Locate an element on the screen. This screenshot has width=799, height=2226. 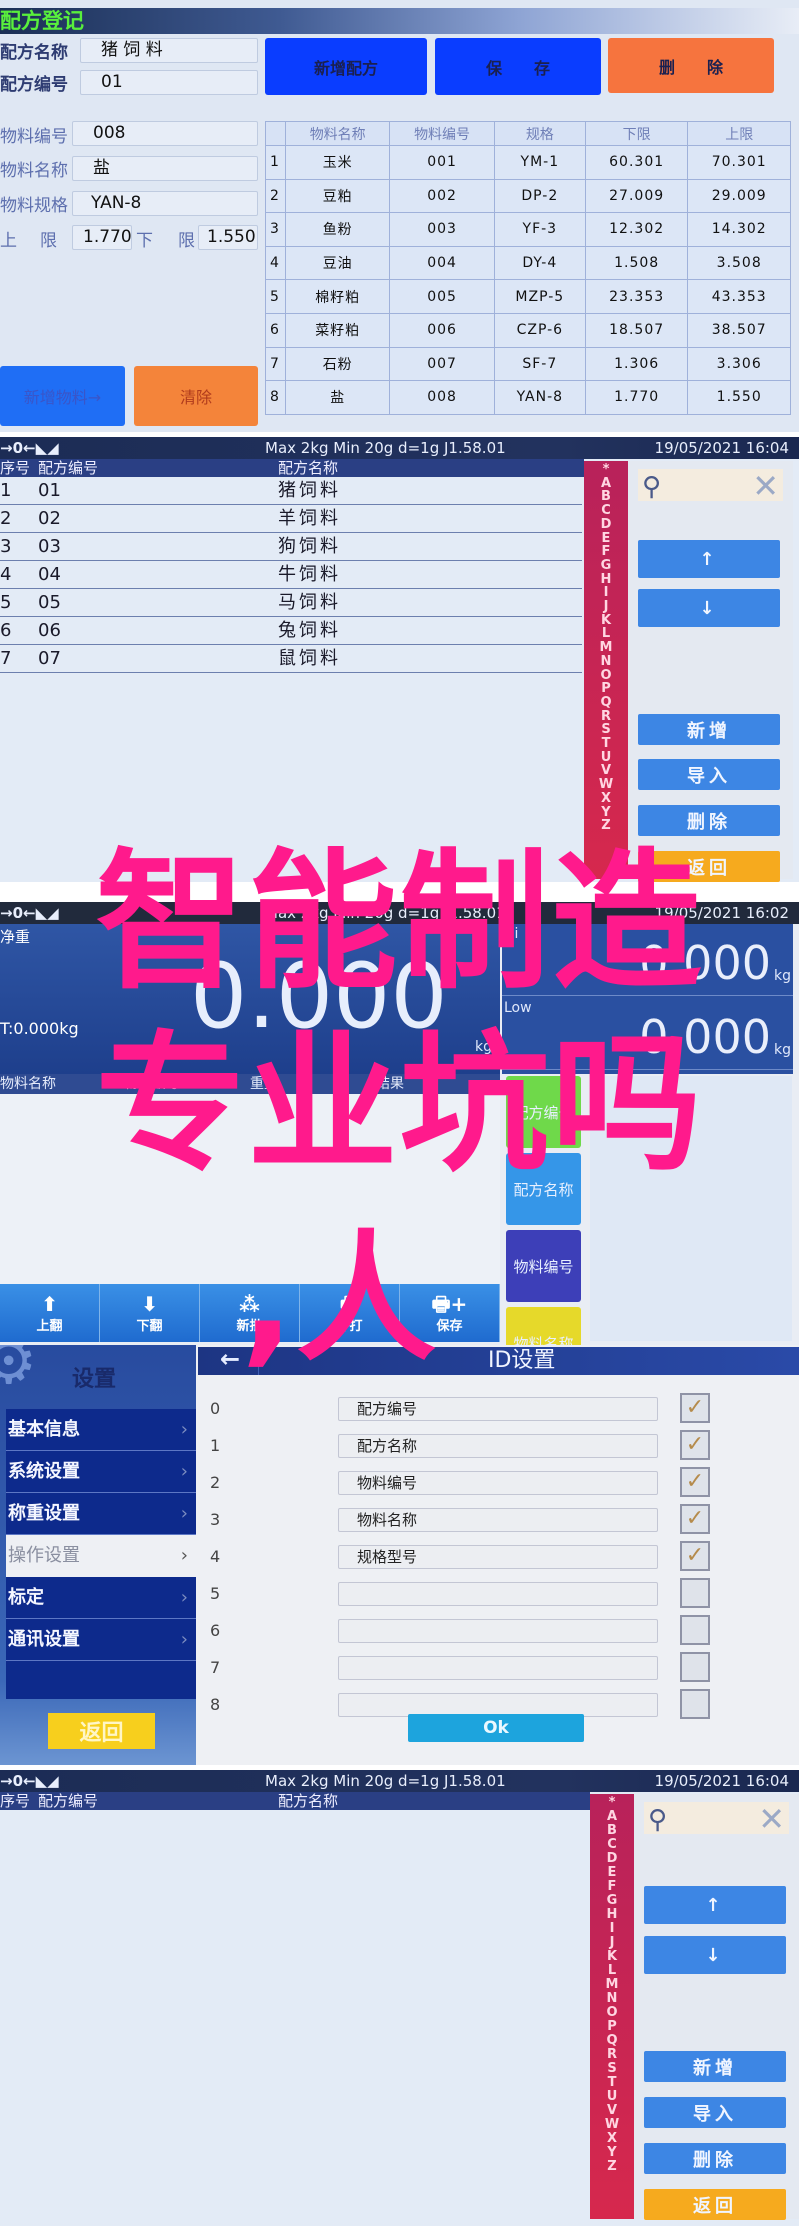
filter-button: 配方编号 is located at coordinates (543, 1112).